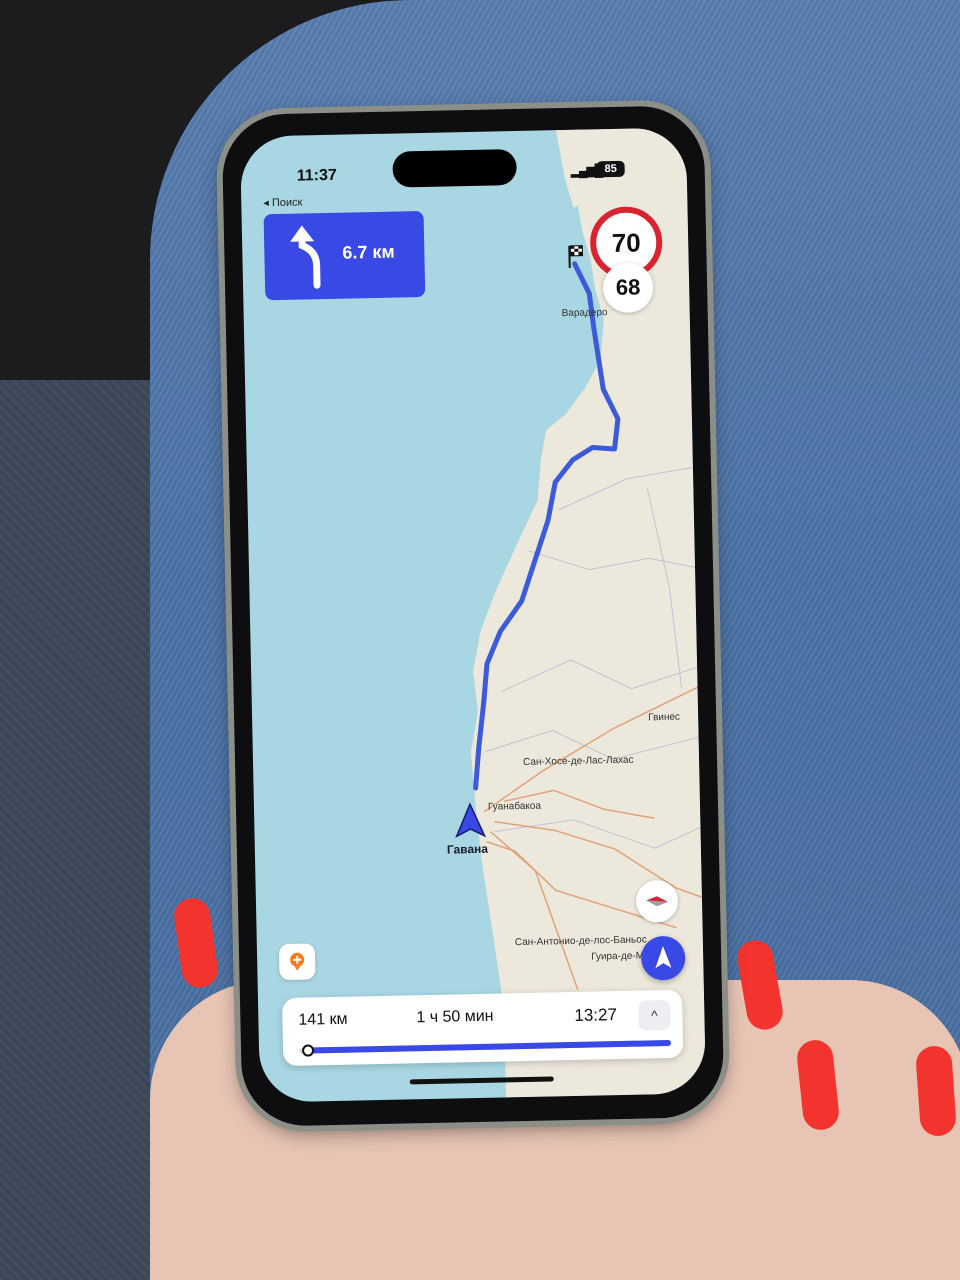  What do you see at coordinates (482, 1028) in the screenshot?
I see `route-summary-panel: 141 км 1 ч 50 мин 13:27 ^` at bounding box center [482, 1028].